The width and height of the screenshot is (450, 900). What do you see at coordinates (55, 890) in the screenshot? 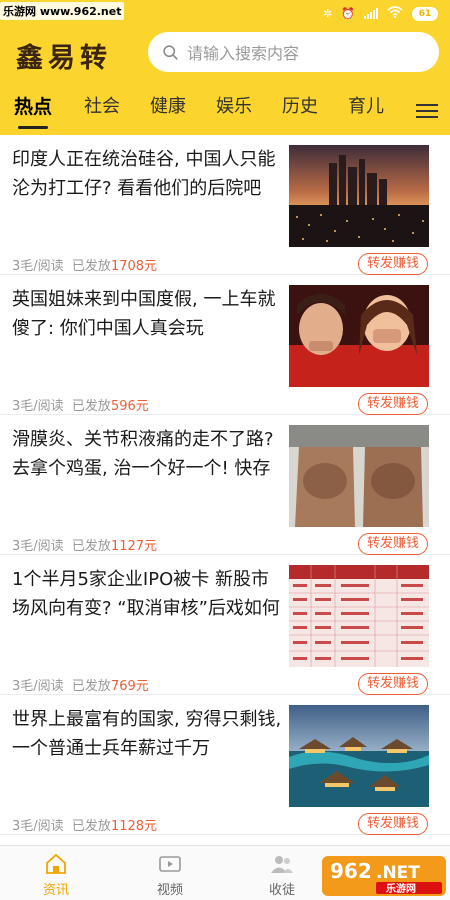
I see `nav-label: 资讯` at bounding box center [55, 890].